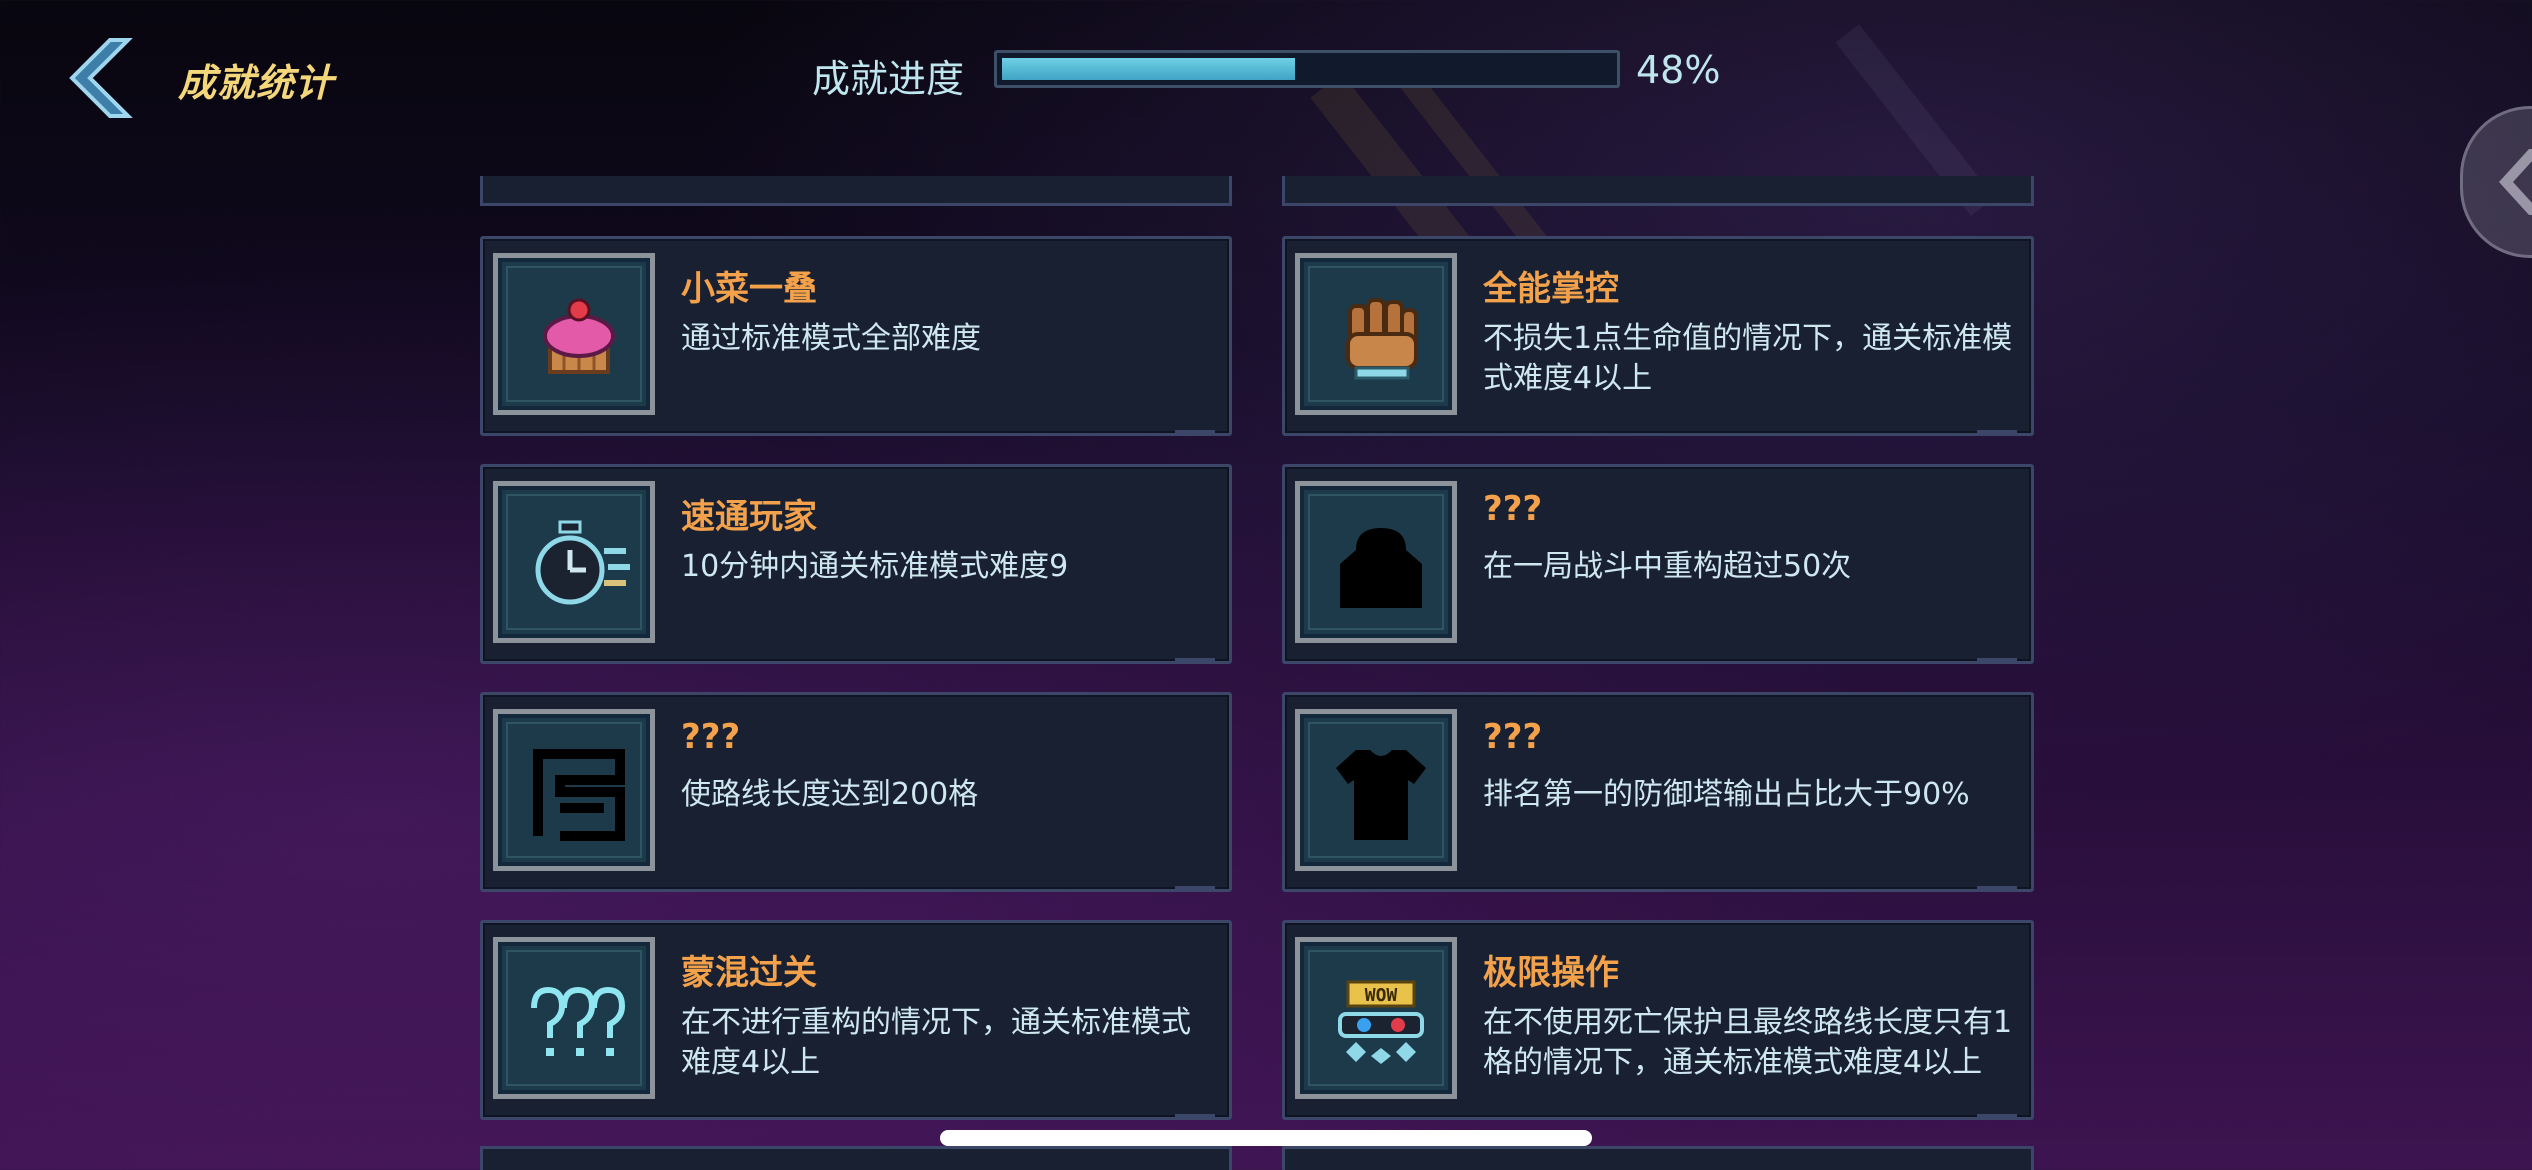 This screenshot has height=1170, width=2532. What do you see at coordinates (749, 973) in the screenshot?
I see `achievement-title: 蒙混过关` at bounding box center [749, 973].